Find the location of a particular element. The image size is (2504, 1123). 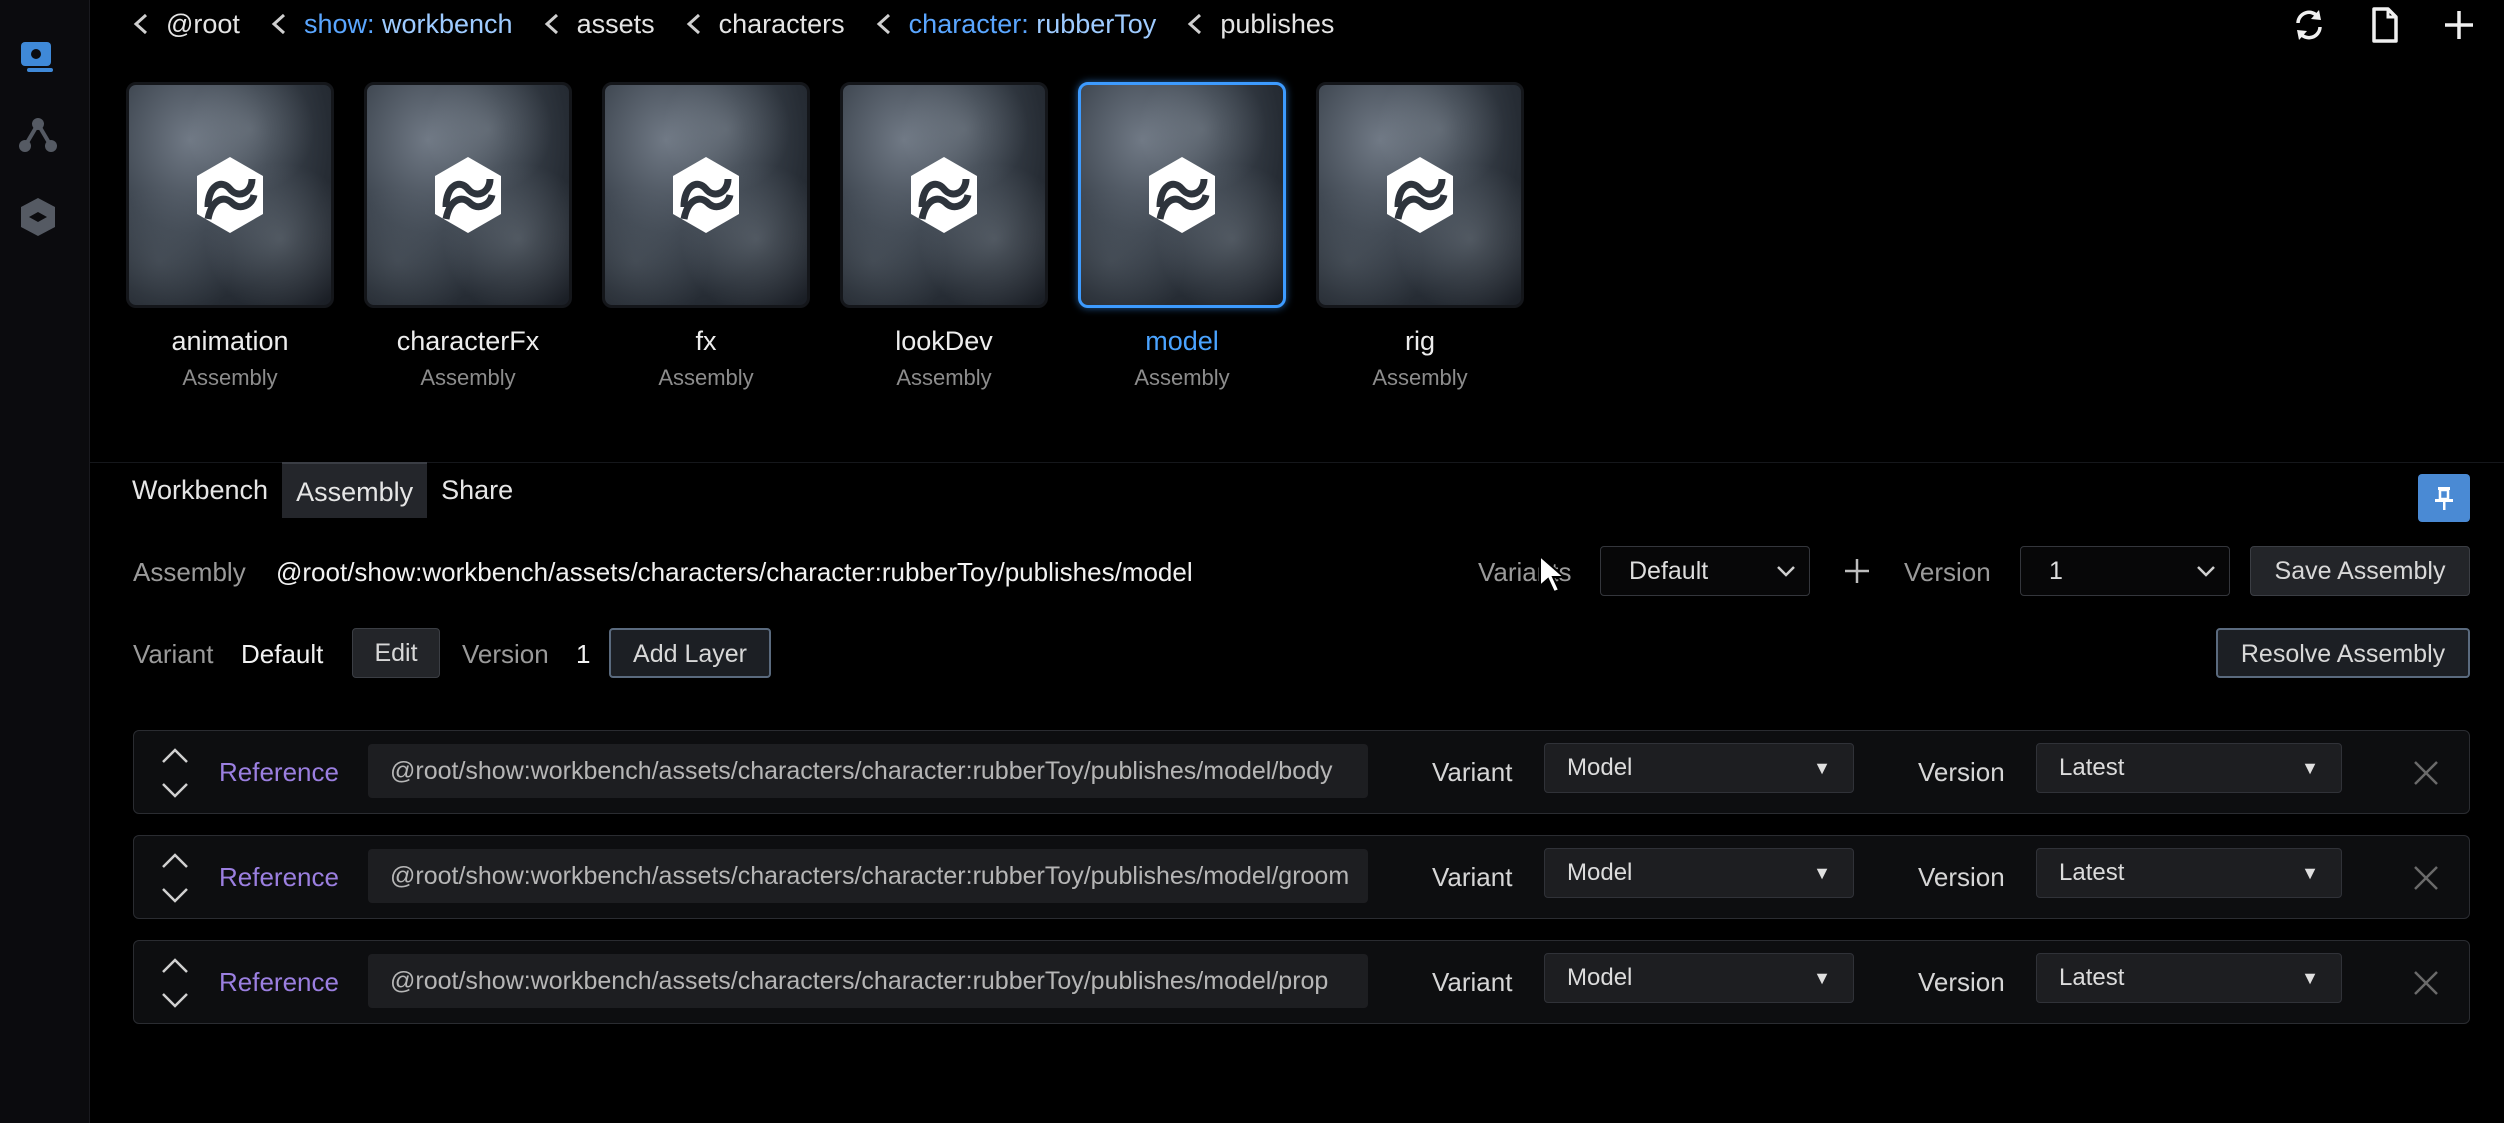

assembly-label: Assembly is located at coordinates (189, 572).